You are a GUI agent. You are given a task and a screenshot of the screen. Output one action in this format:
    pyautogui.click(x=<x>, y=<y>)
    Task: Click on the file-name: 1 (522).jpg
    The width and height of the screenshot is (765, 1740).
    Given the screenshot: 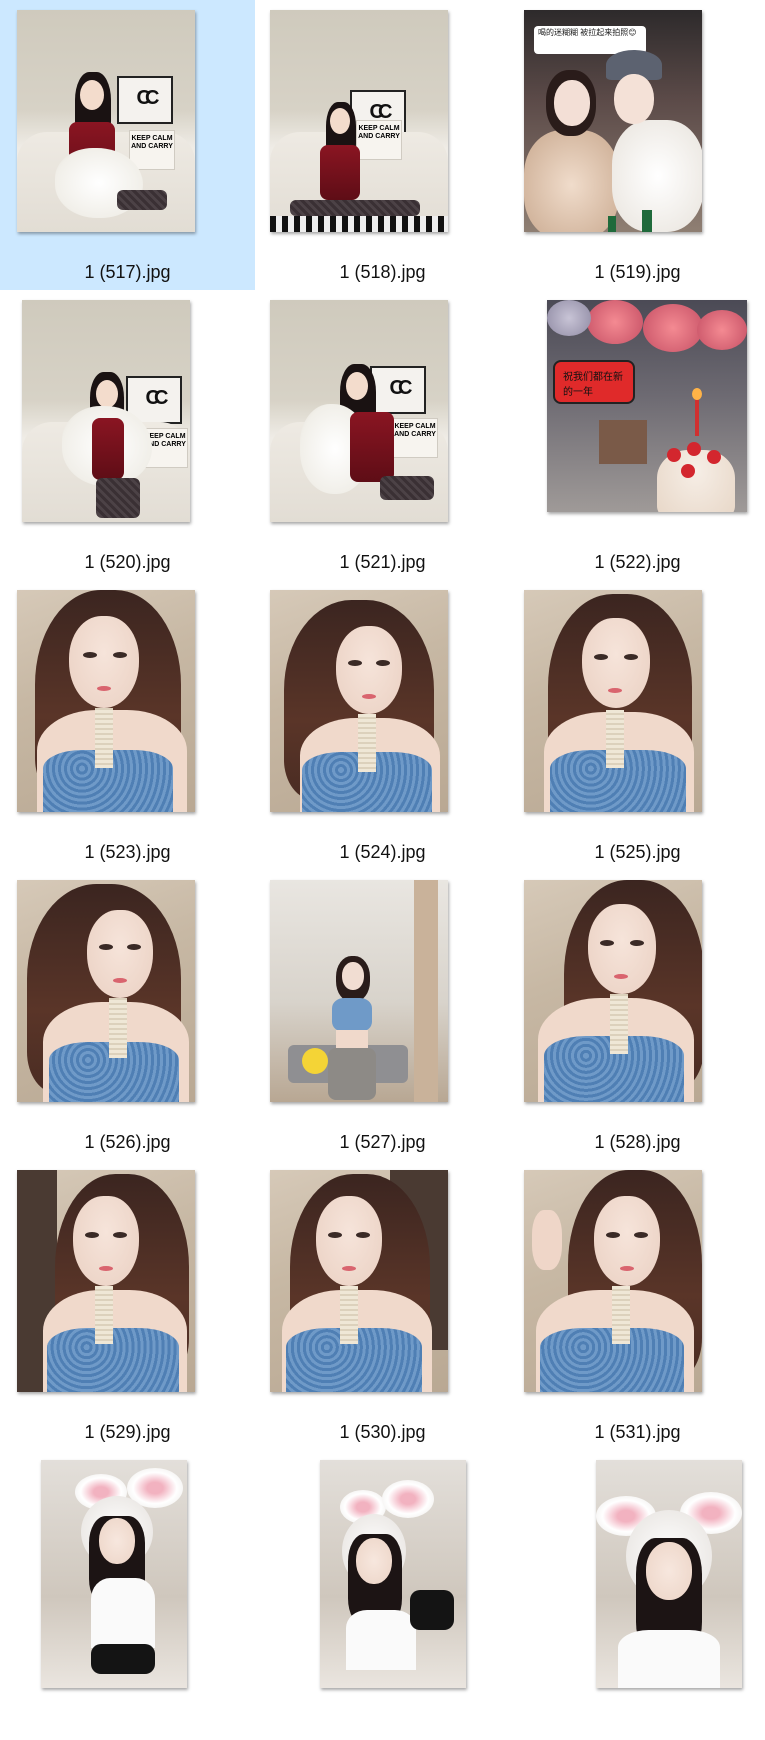 What is the action you would take?
    pyautogui.click(x=637, y=562)
    